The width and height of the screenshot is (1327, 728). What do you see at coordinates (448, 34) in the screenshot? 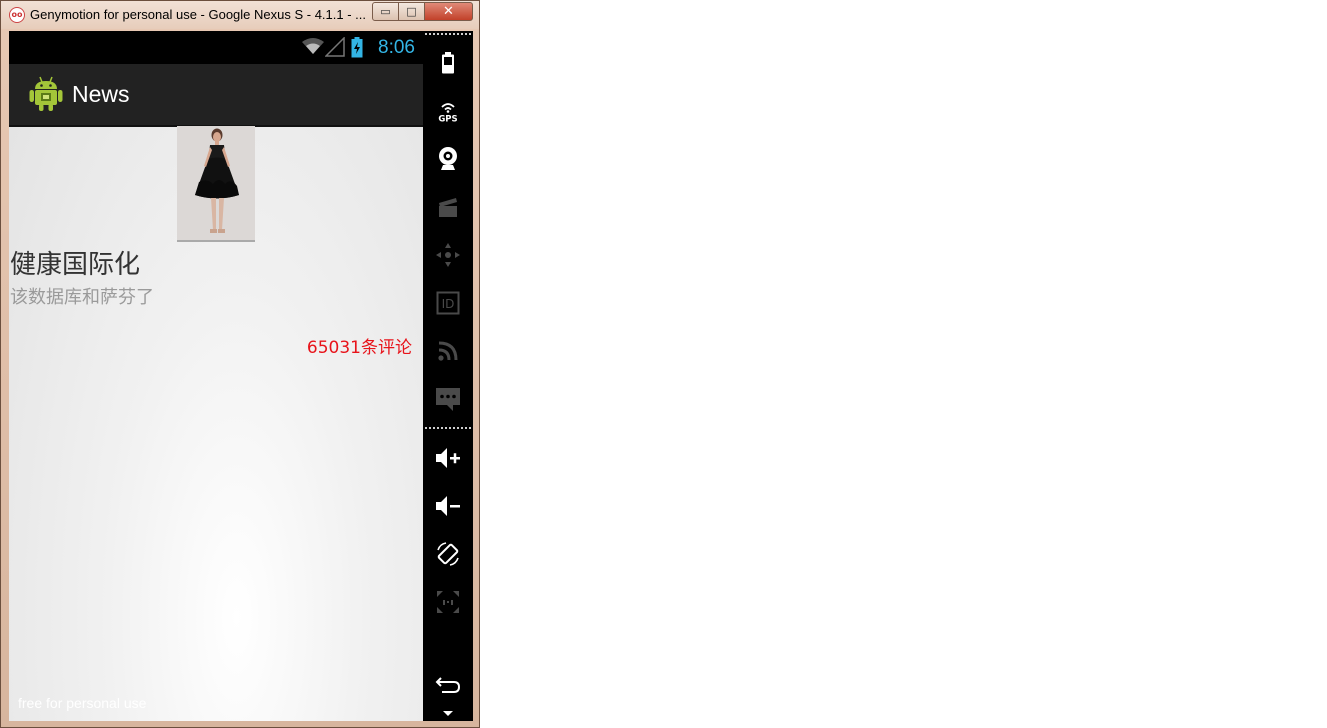
I see `sidebar-divider-top` at bounding box center [448, 34].